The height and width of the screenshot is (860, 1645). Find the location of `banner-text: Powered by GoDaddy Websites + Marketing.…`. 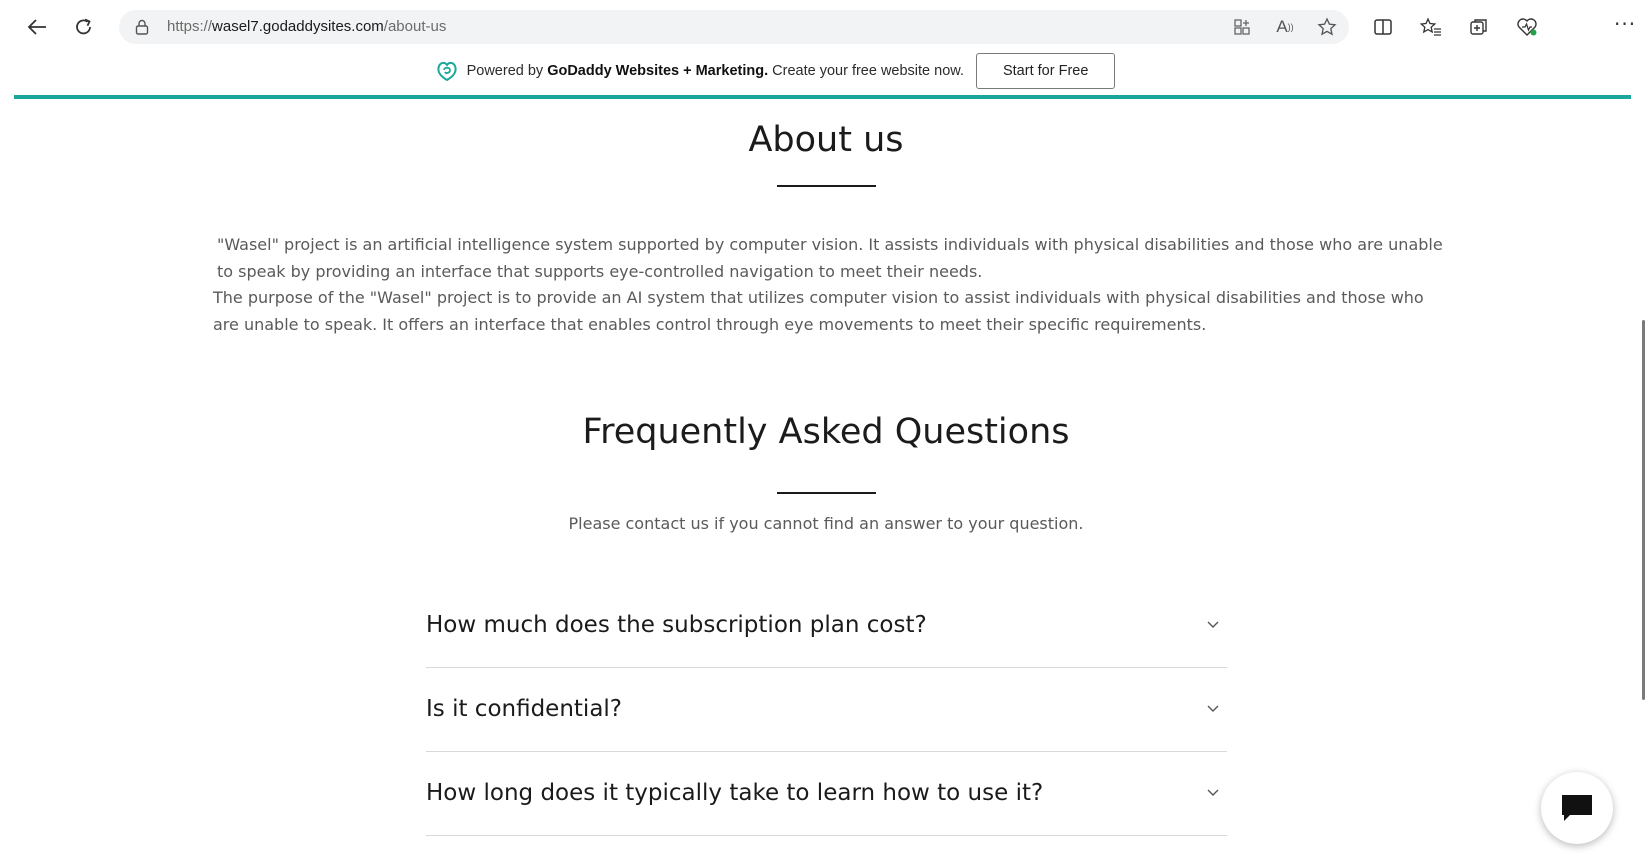

banner-text: Powered by GoDaddy Websites + Marketing.… is located at coordinates (715, 71).